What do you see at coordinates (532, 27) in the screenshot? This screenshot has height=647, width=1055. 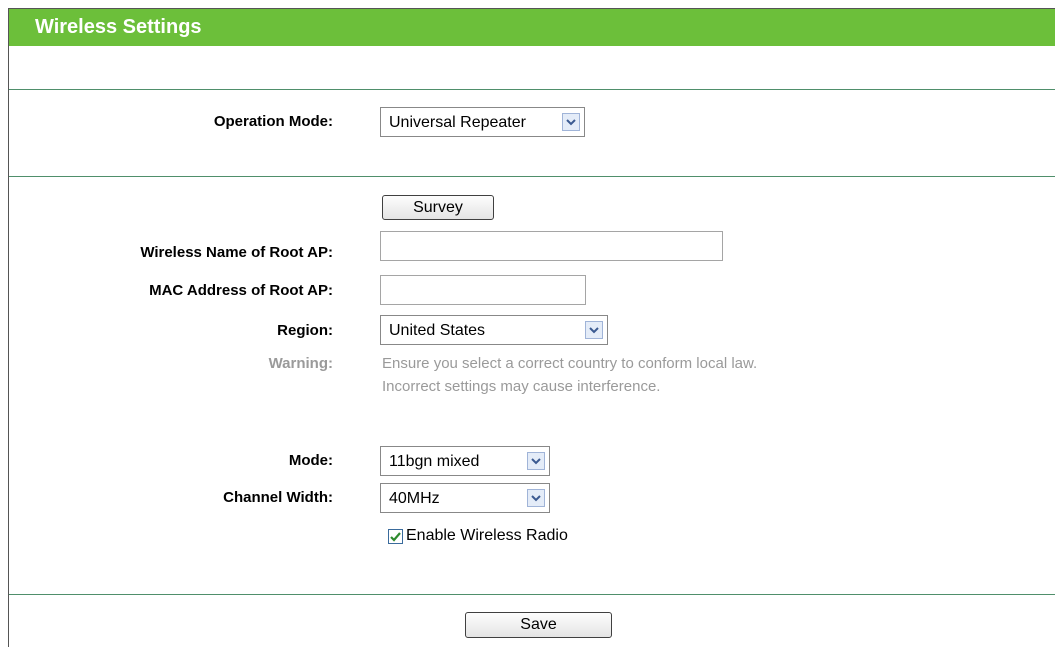 I see `page-header: Wireless Settings` at bounding box center [532, 27].